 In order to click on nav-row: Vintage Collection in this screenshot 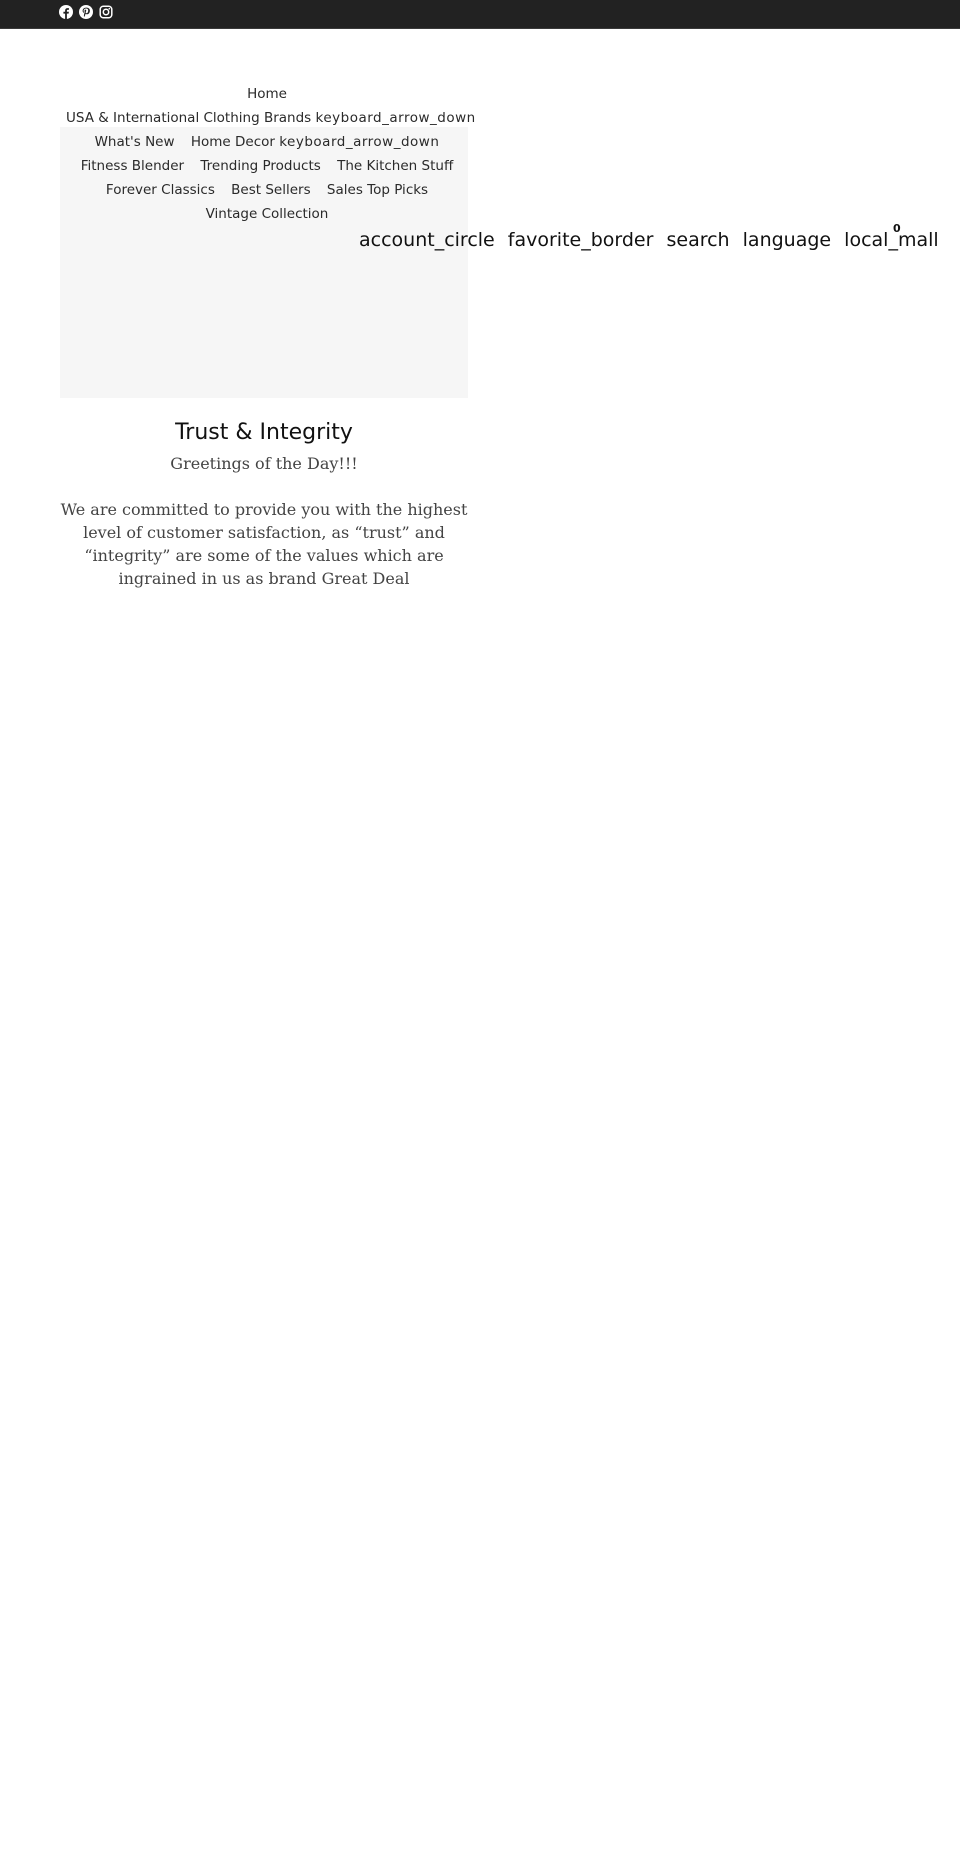, I will do `click(267, 214)`.